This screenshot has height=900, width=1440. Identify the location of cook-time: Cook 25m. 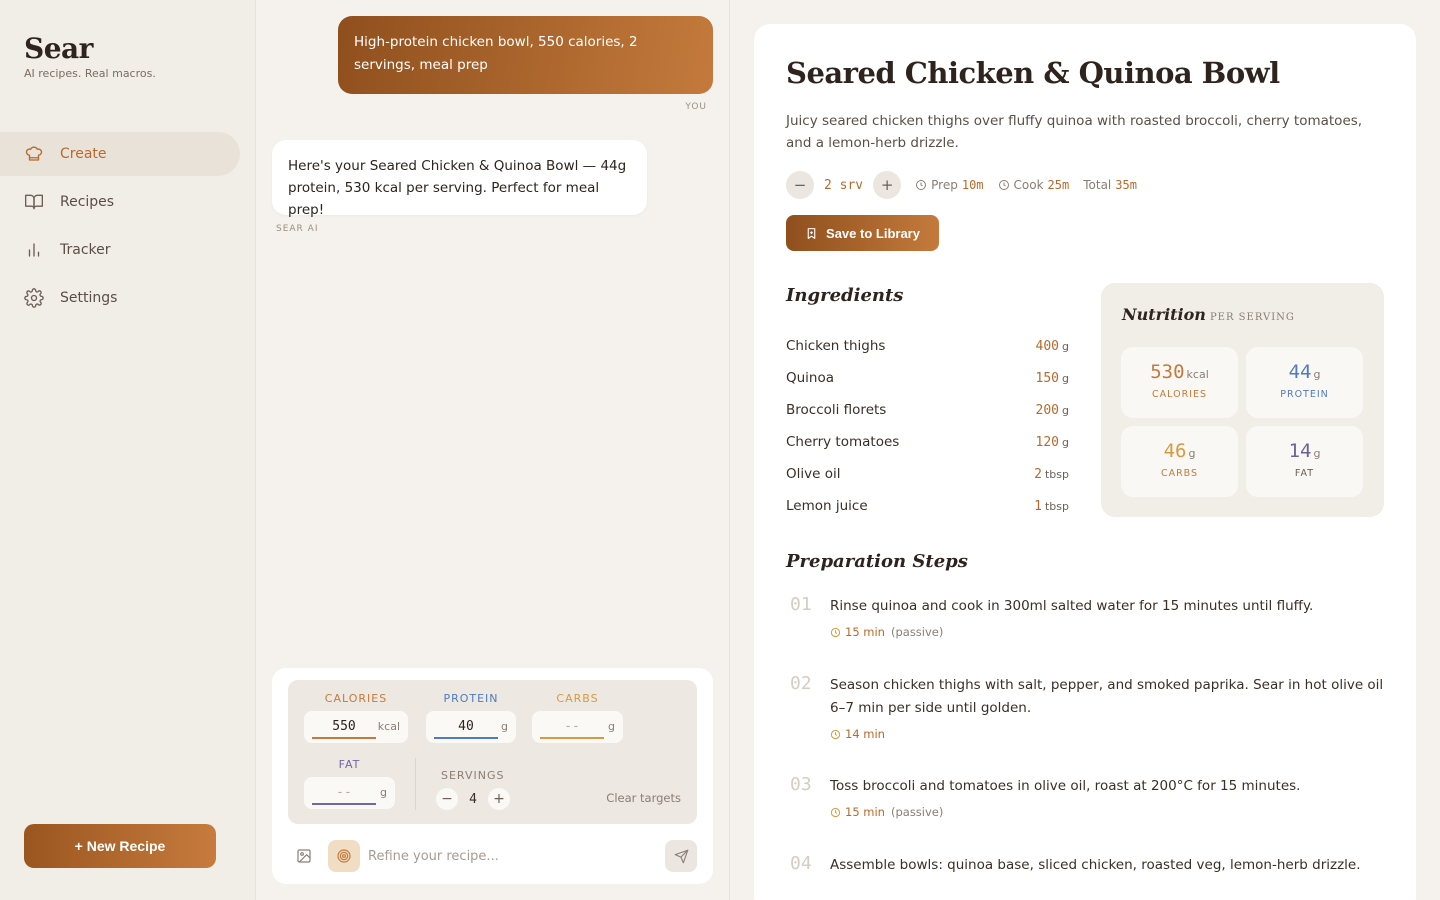
(1034, 185).